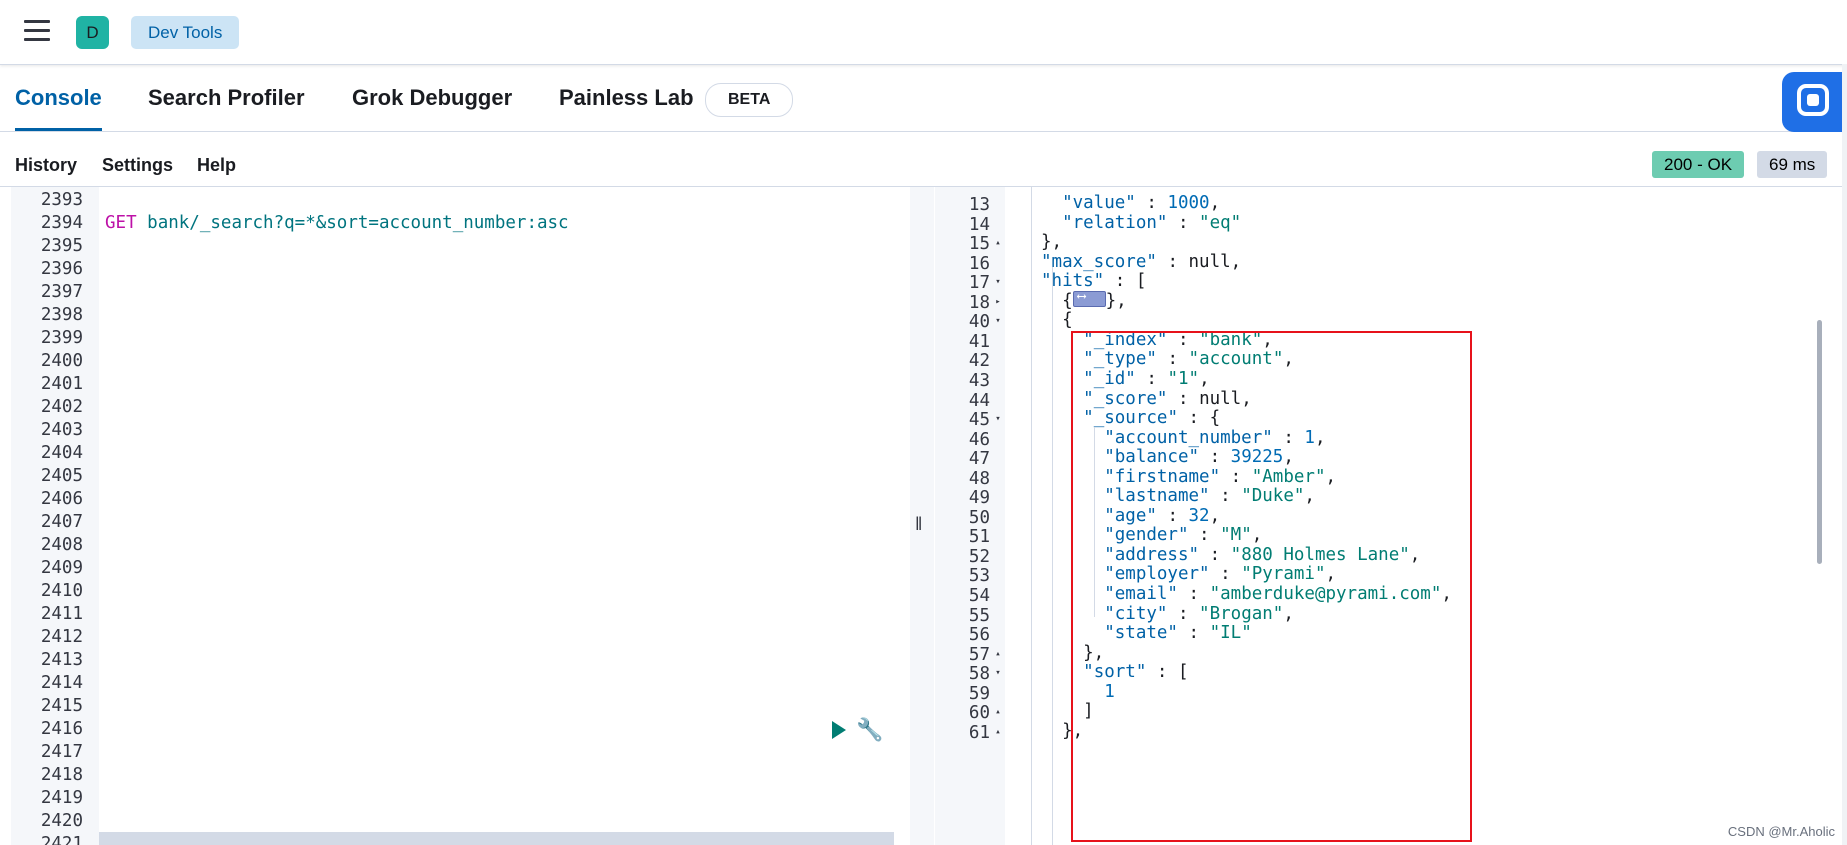 This screenshot has height=845, width=1847. What do you see at coordinates (1141, 225) in the screenshot?
I see `response-line: "relation" : "eq"` at bounding box center [1141, 225].